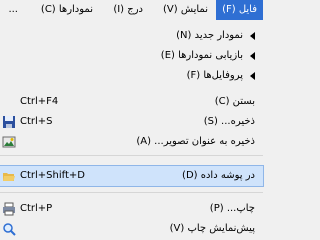 This screenshot has width=320, height=240. Describe the element at coordinates (218, 175) in the screenshot. I see `menu-item-label: در پوشه داده (D)` at that location.